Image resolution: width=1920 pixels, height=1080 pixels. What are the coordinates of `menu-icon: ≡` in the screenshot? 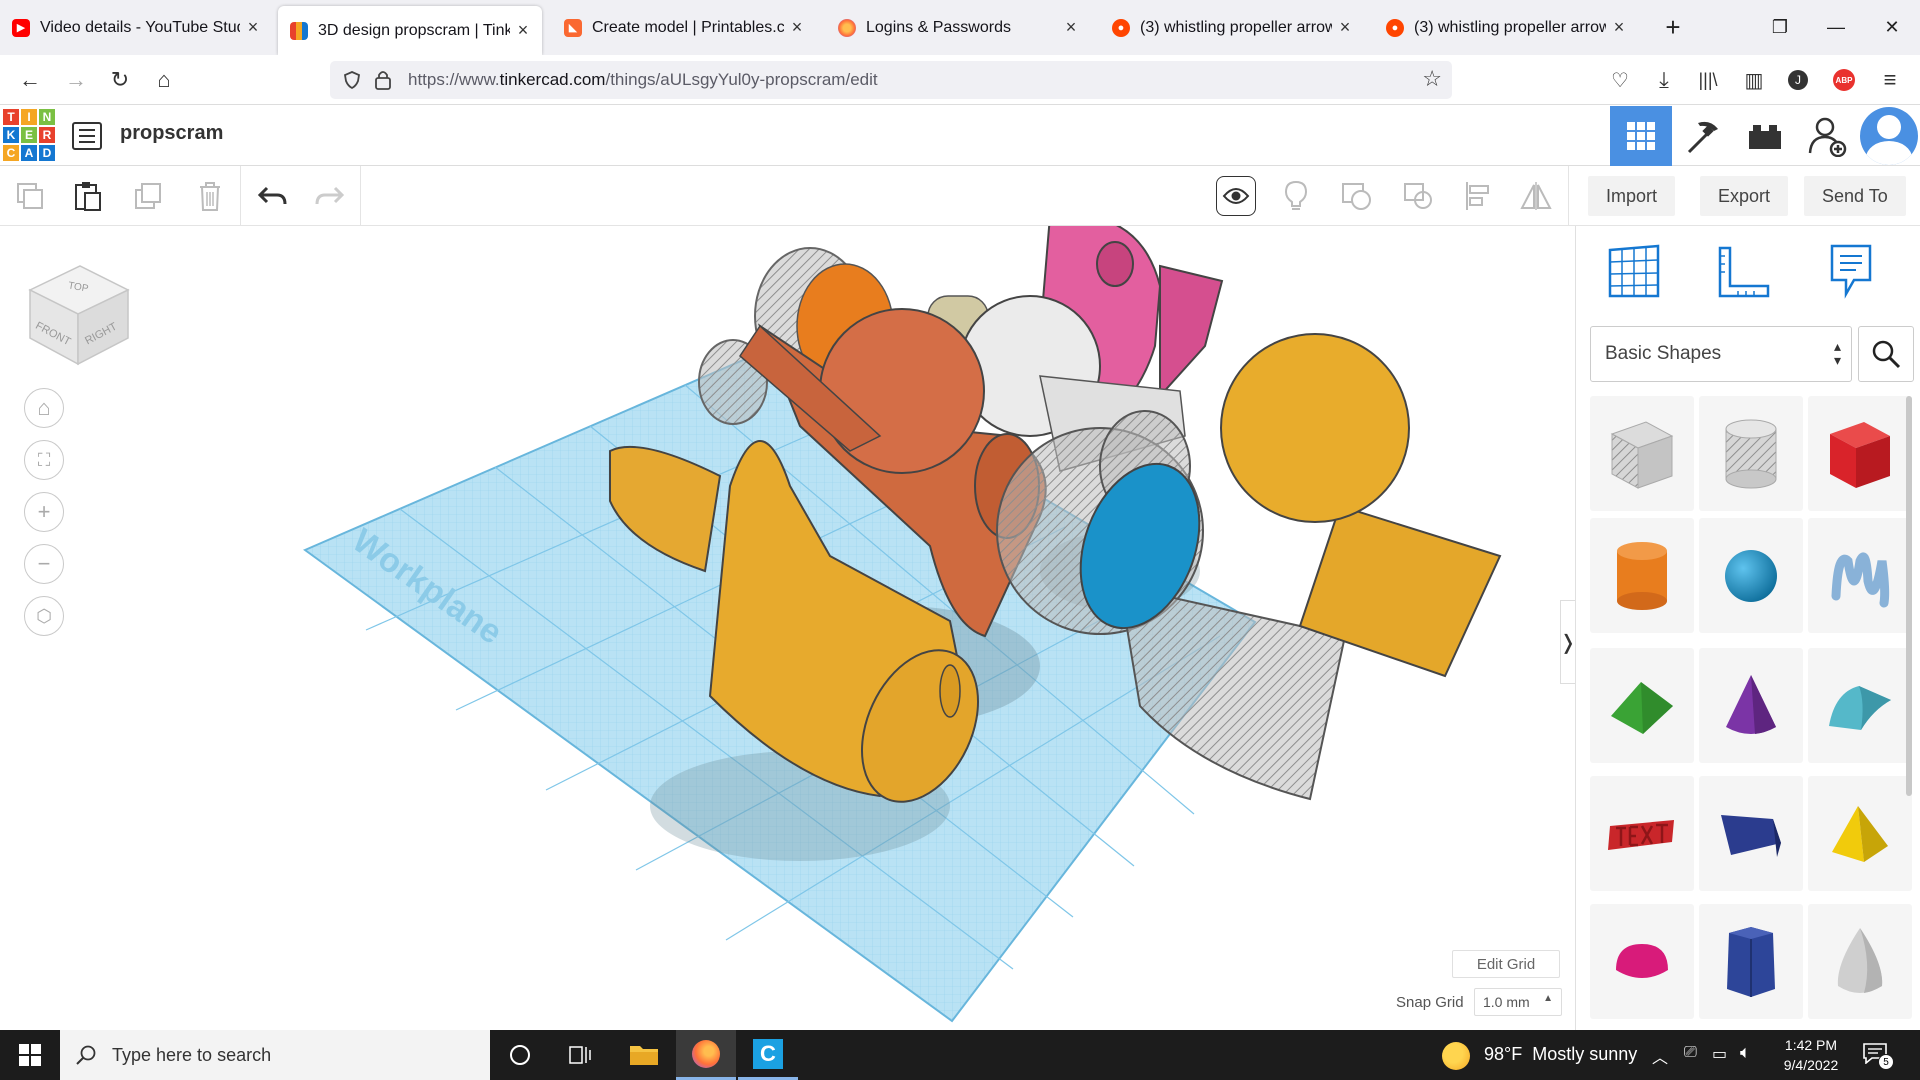 It's located at (1890, 80).